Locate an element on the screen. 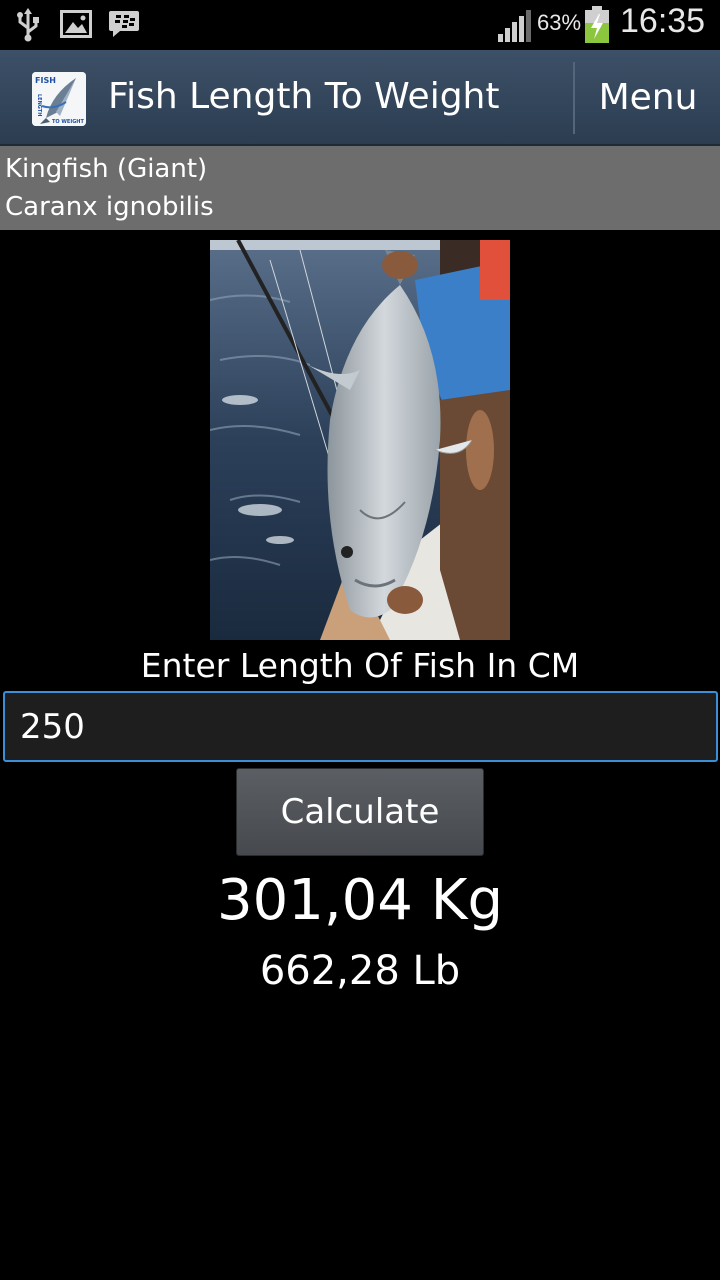  gallery-icon is located at coordinates (76, 24).